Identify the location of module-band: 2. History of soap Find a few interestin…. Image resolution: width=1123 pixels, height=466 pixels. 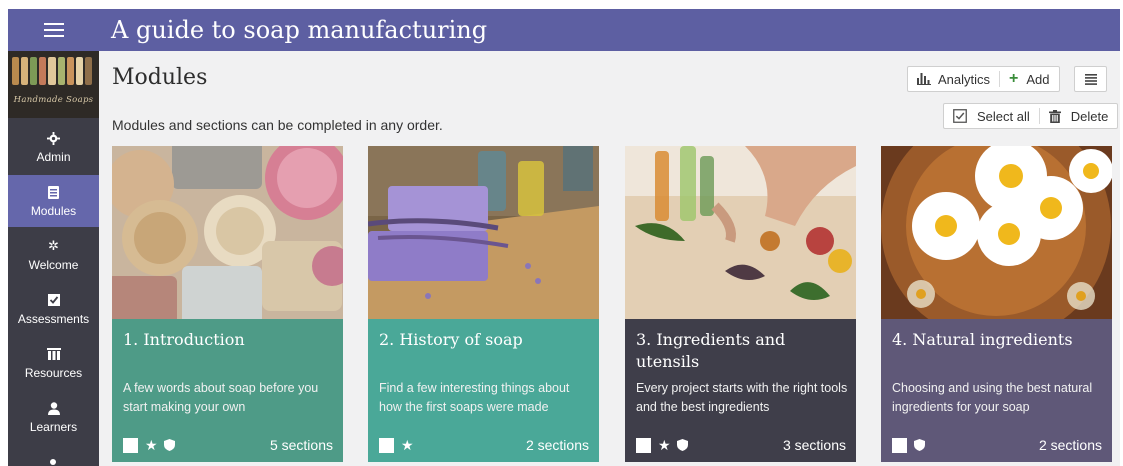
(483, 390).